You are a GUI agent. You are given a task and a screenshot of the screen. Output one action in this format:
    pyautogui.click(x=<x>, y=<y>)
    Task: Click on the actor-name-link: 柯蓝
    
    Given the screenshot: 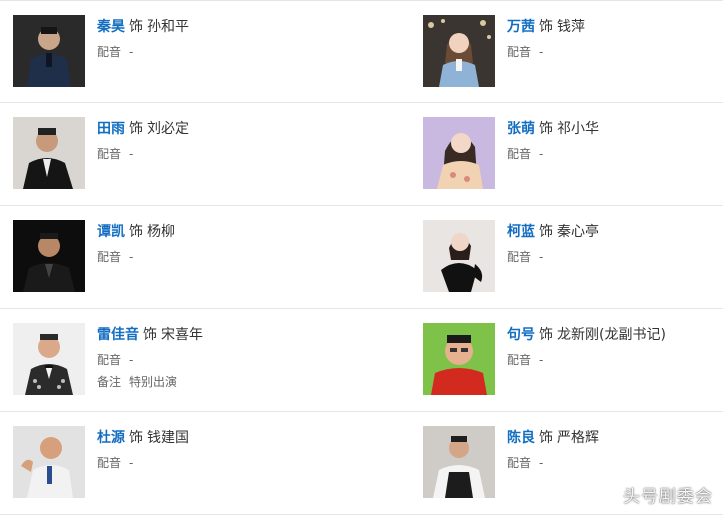 What is the action you would take?
    pyautogui.click(x=521, y=232)
    